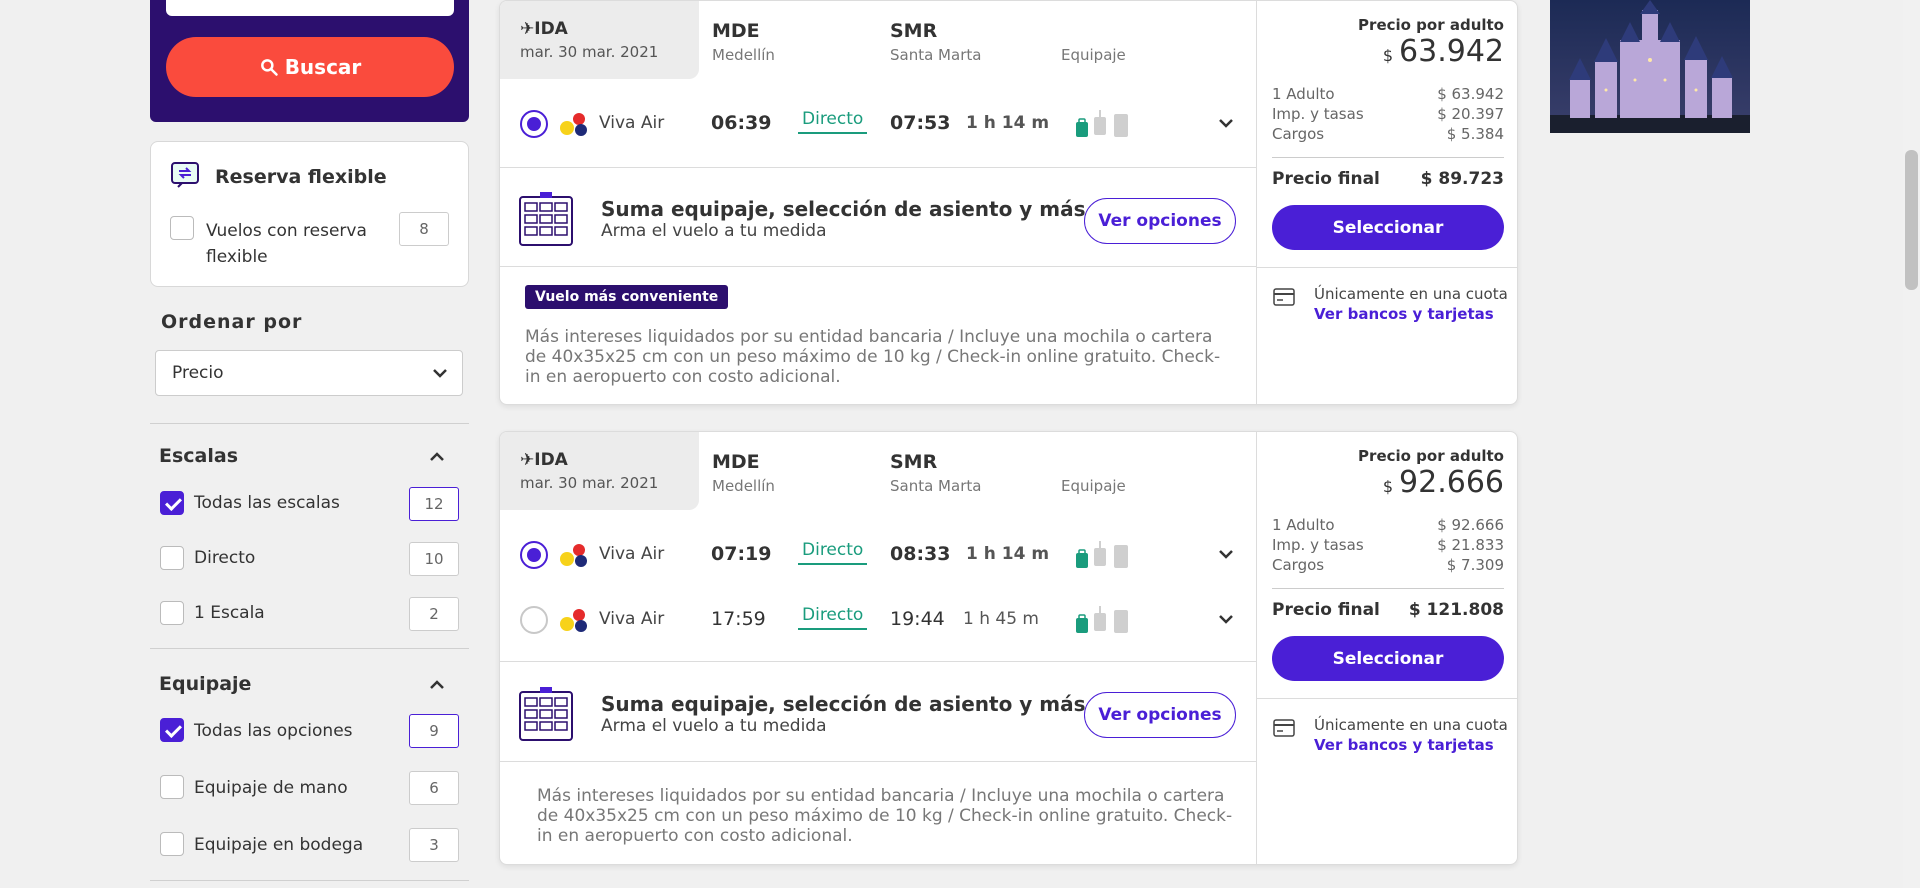 The height and width of the screenshot is (888, 1920). What do you see at coordinates (743, 55) in the screenshot?
I see `origin-city: Medellín` at bounding box center [743, 55].